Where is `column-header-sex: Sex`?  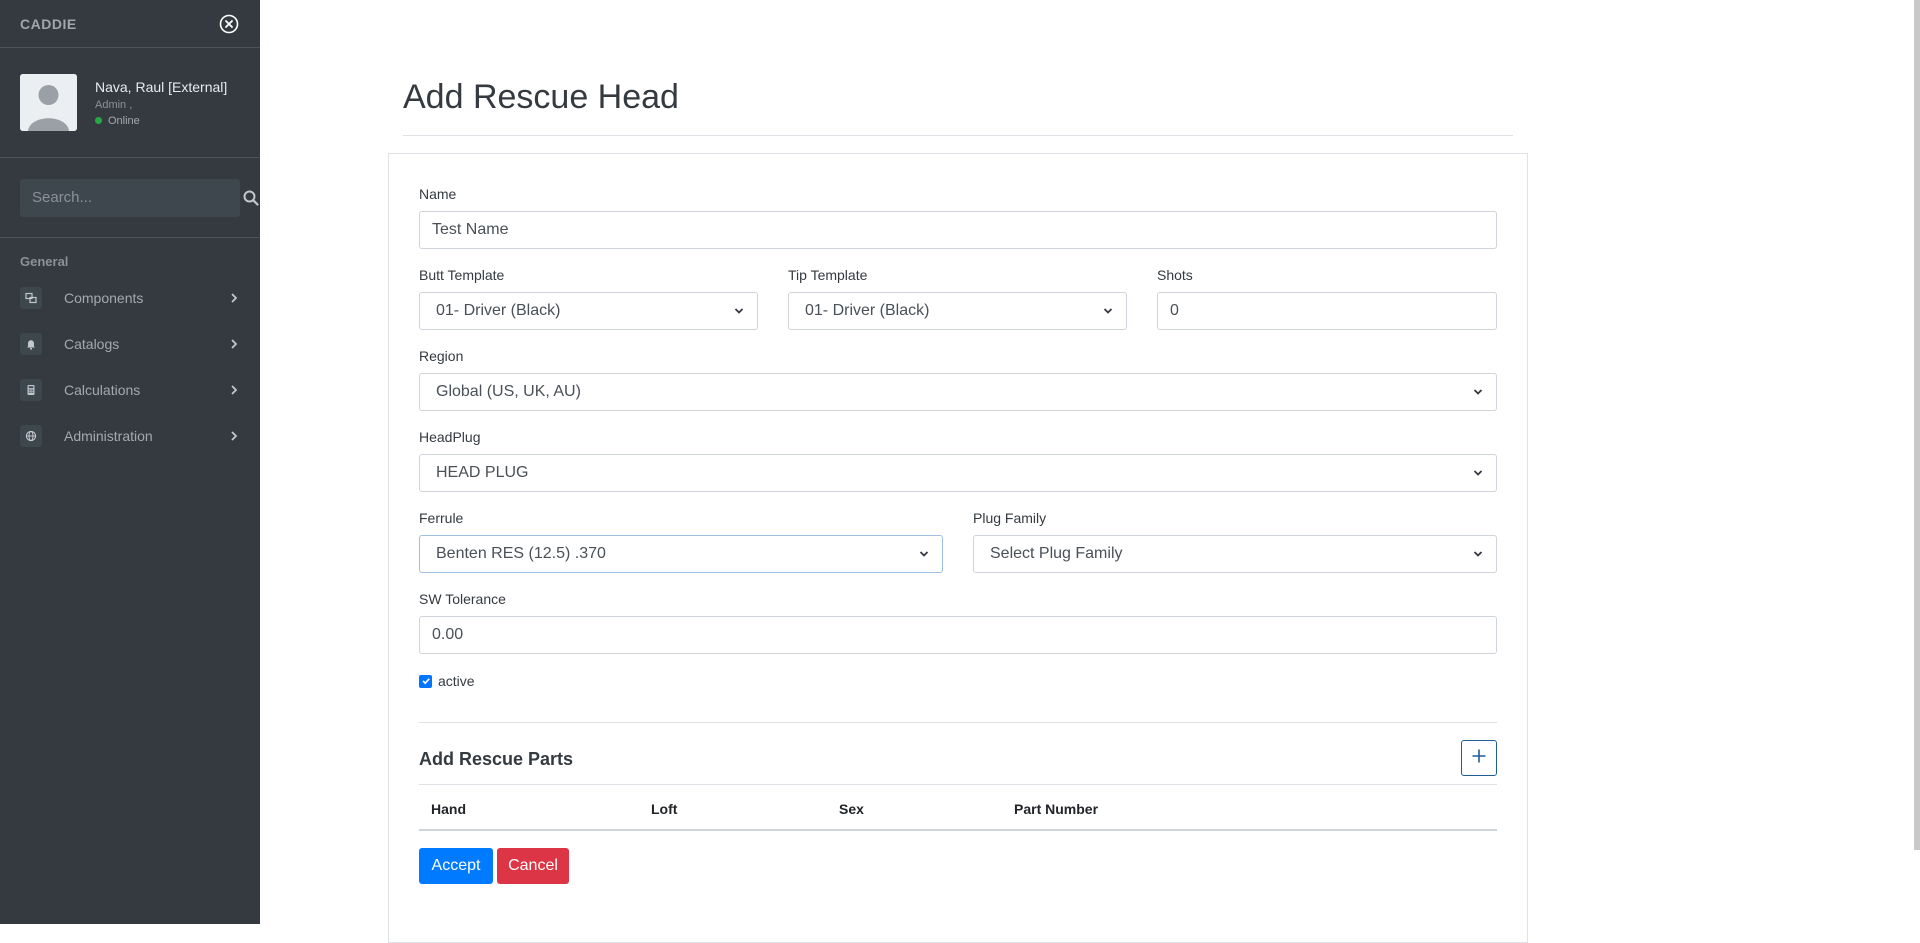 column-header-sex: Sex is located at coordinates (851, 809).